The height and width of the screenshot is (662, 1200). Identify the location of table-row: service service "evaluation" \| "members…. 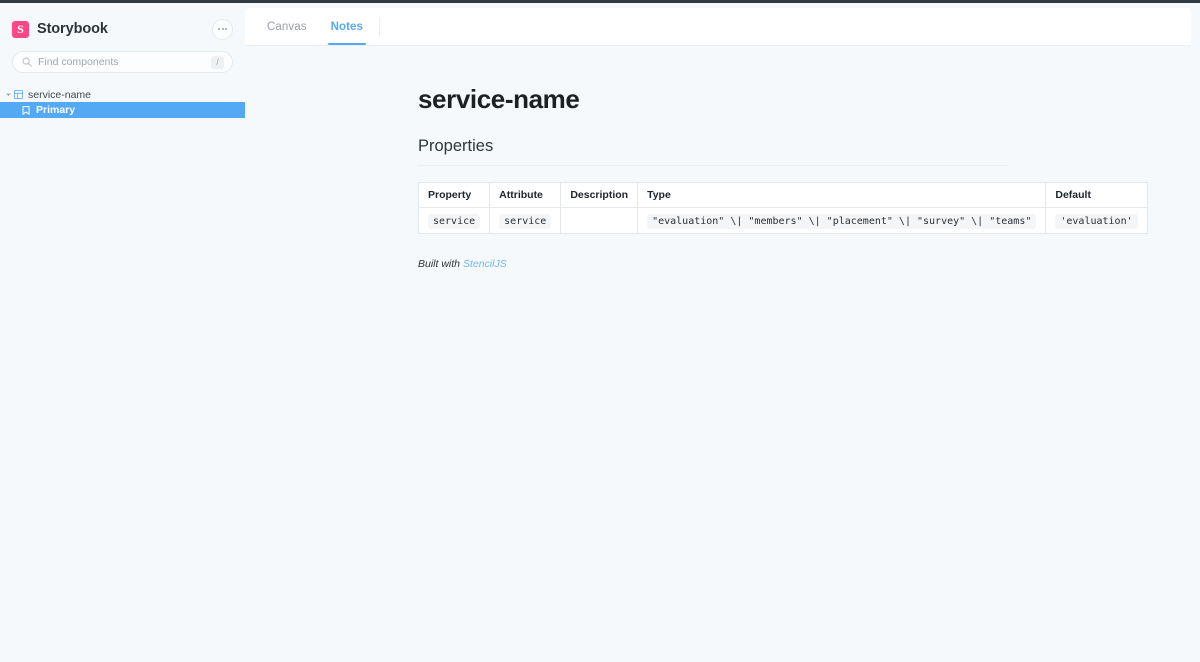
(782, 220).